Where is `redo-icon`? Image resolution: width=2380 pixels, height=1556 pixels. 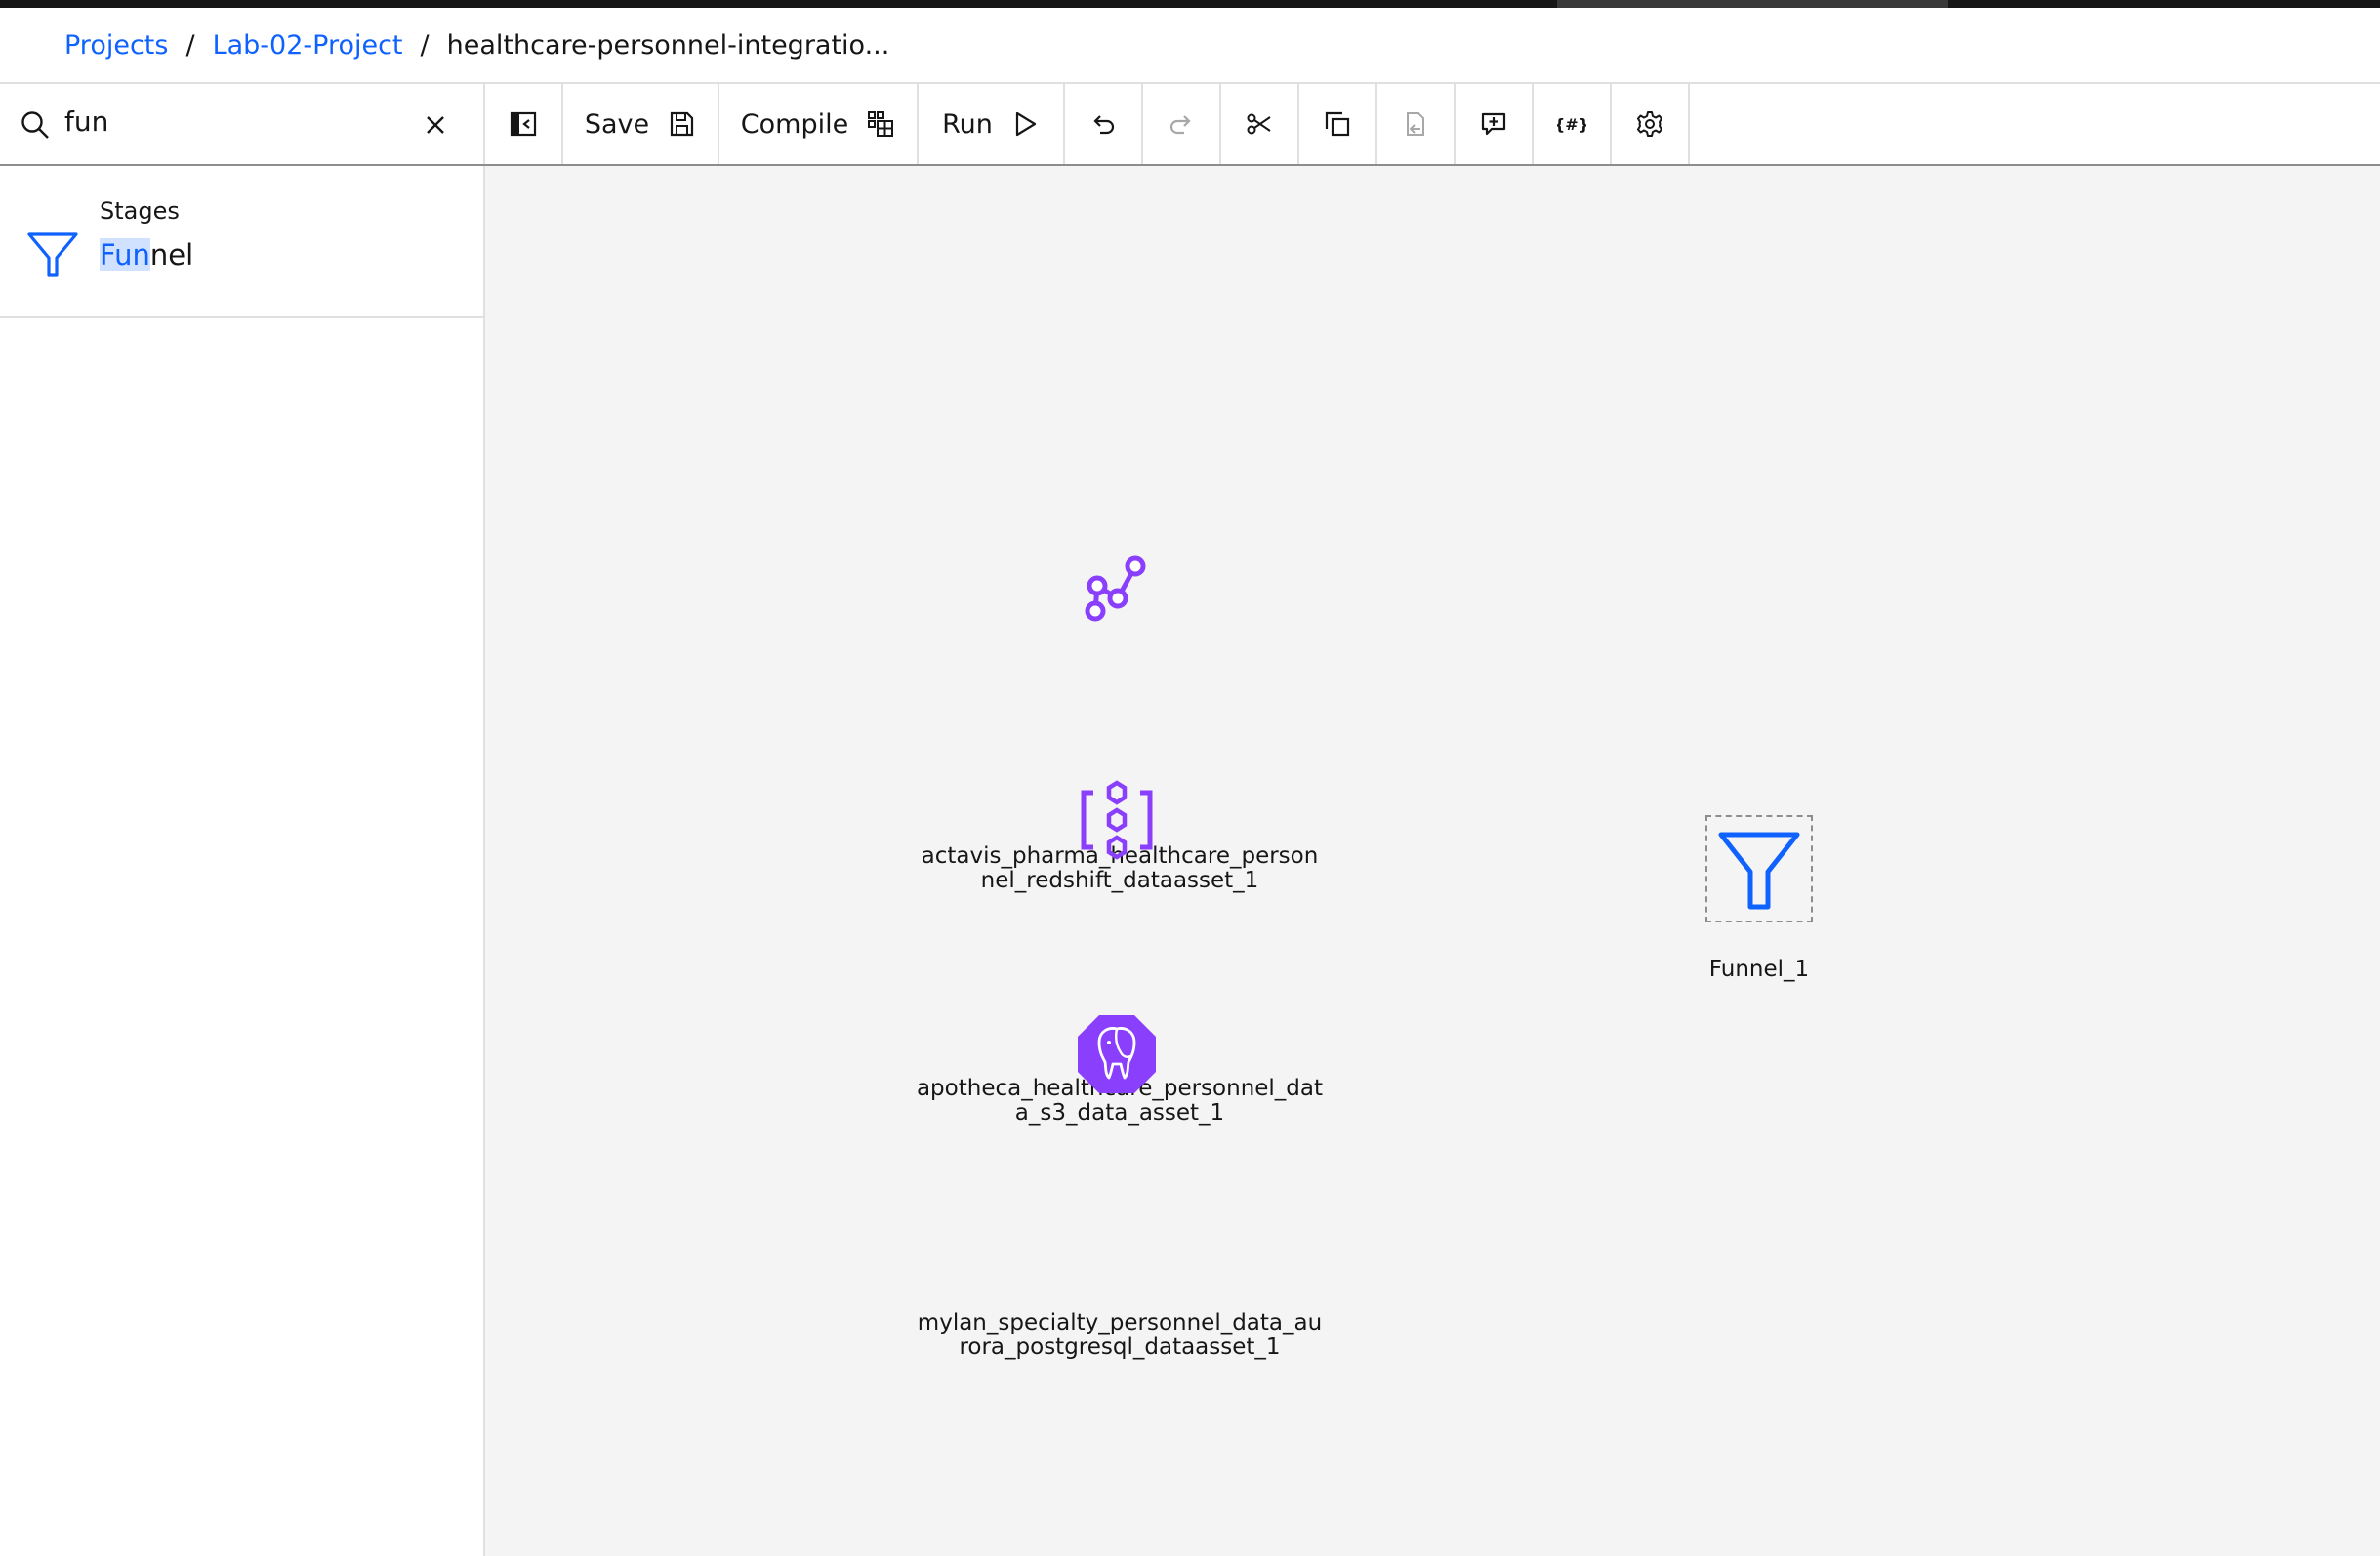
redo-icon is located at coordinates (1180, 125).